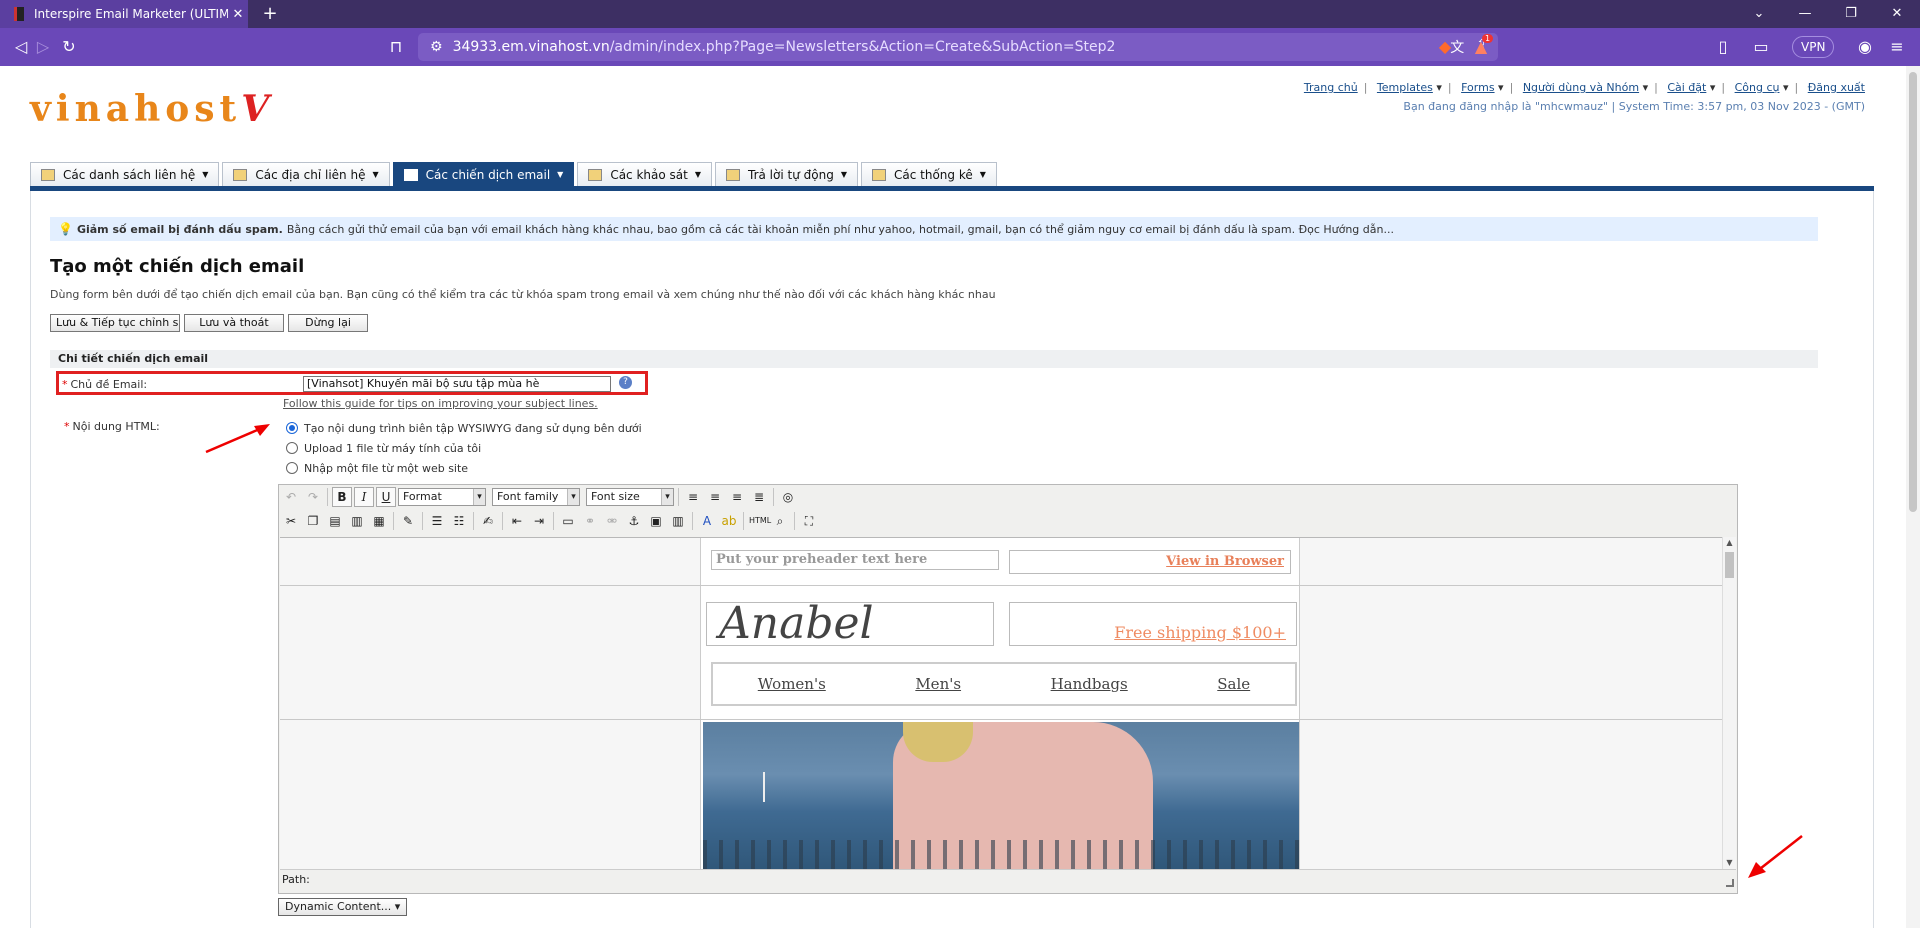  I want to click on forward-icon: ▷, so click(43, 47).